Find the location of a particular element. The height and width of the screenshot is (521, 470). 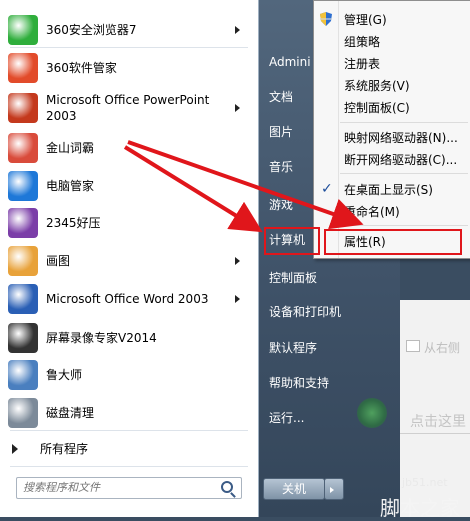

pc-manager-icon is located at coordinates (23, 186).